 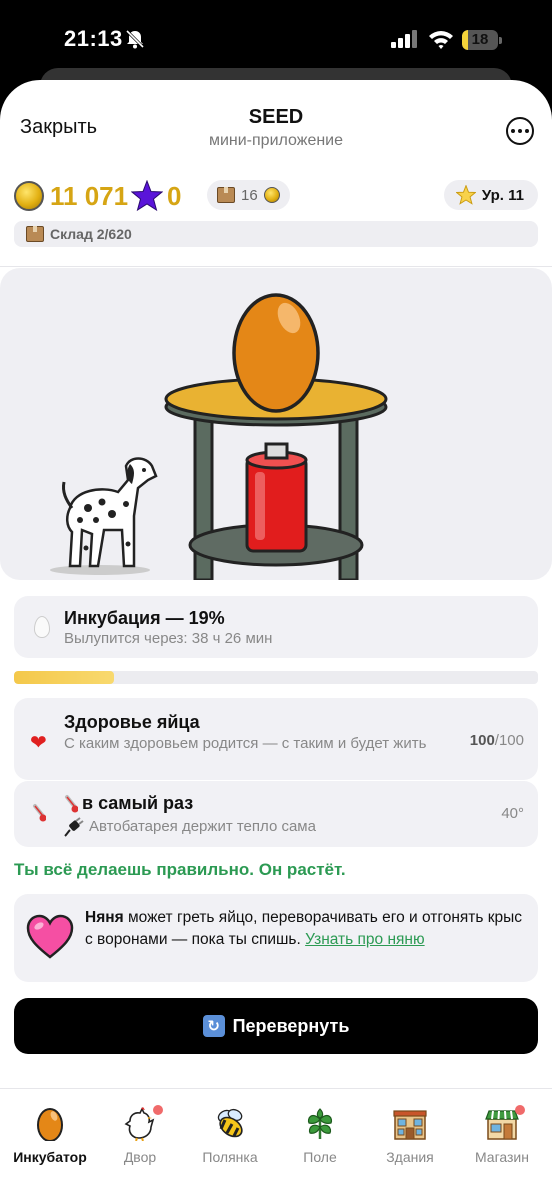 I want to click on health-value: 100/100, so click(x=496, y=740).